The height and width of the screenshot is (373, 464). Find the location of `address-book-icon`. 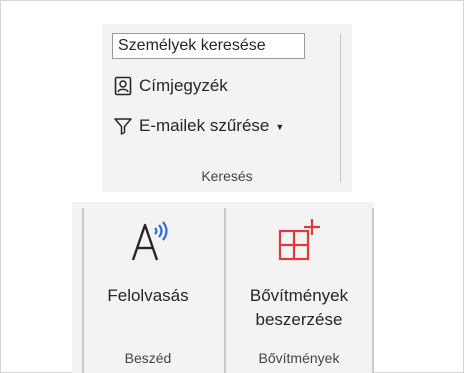

address-book-icon is located at coordinates (123, 86).